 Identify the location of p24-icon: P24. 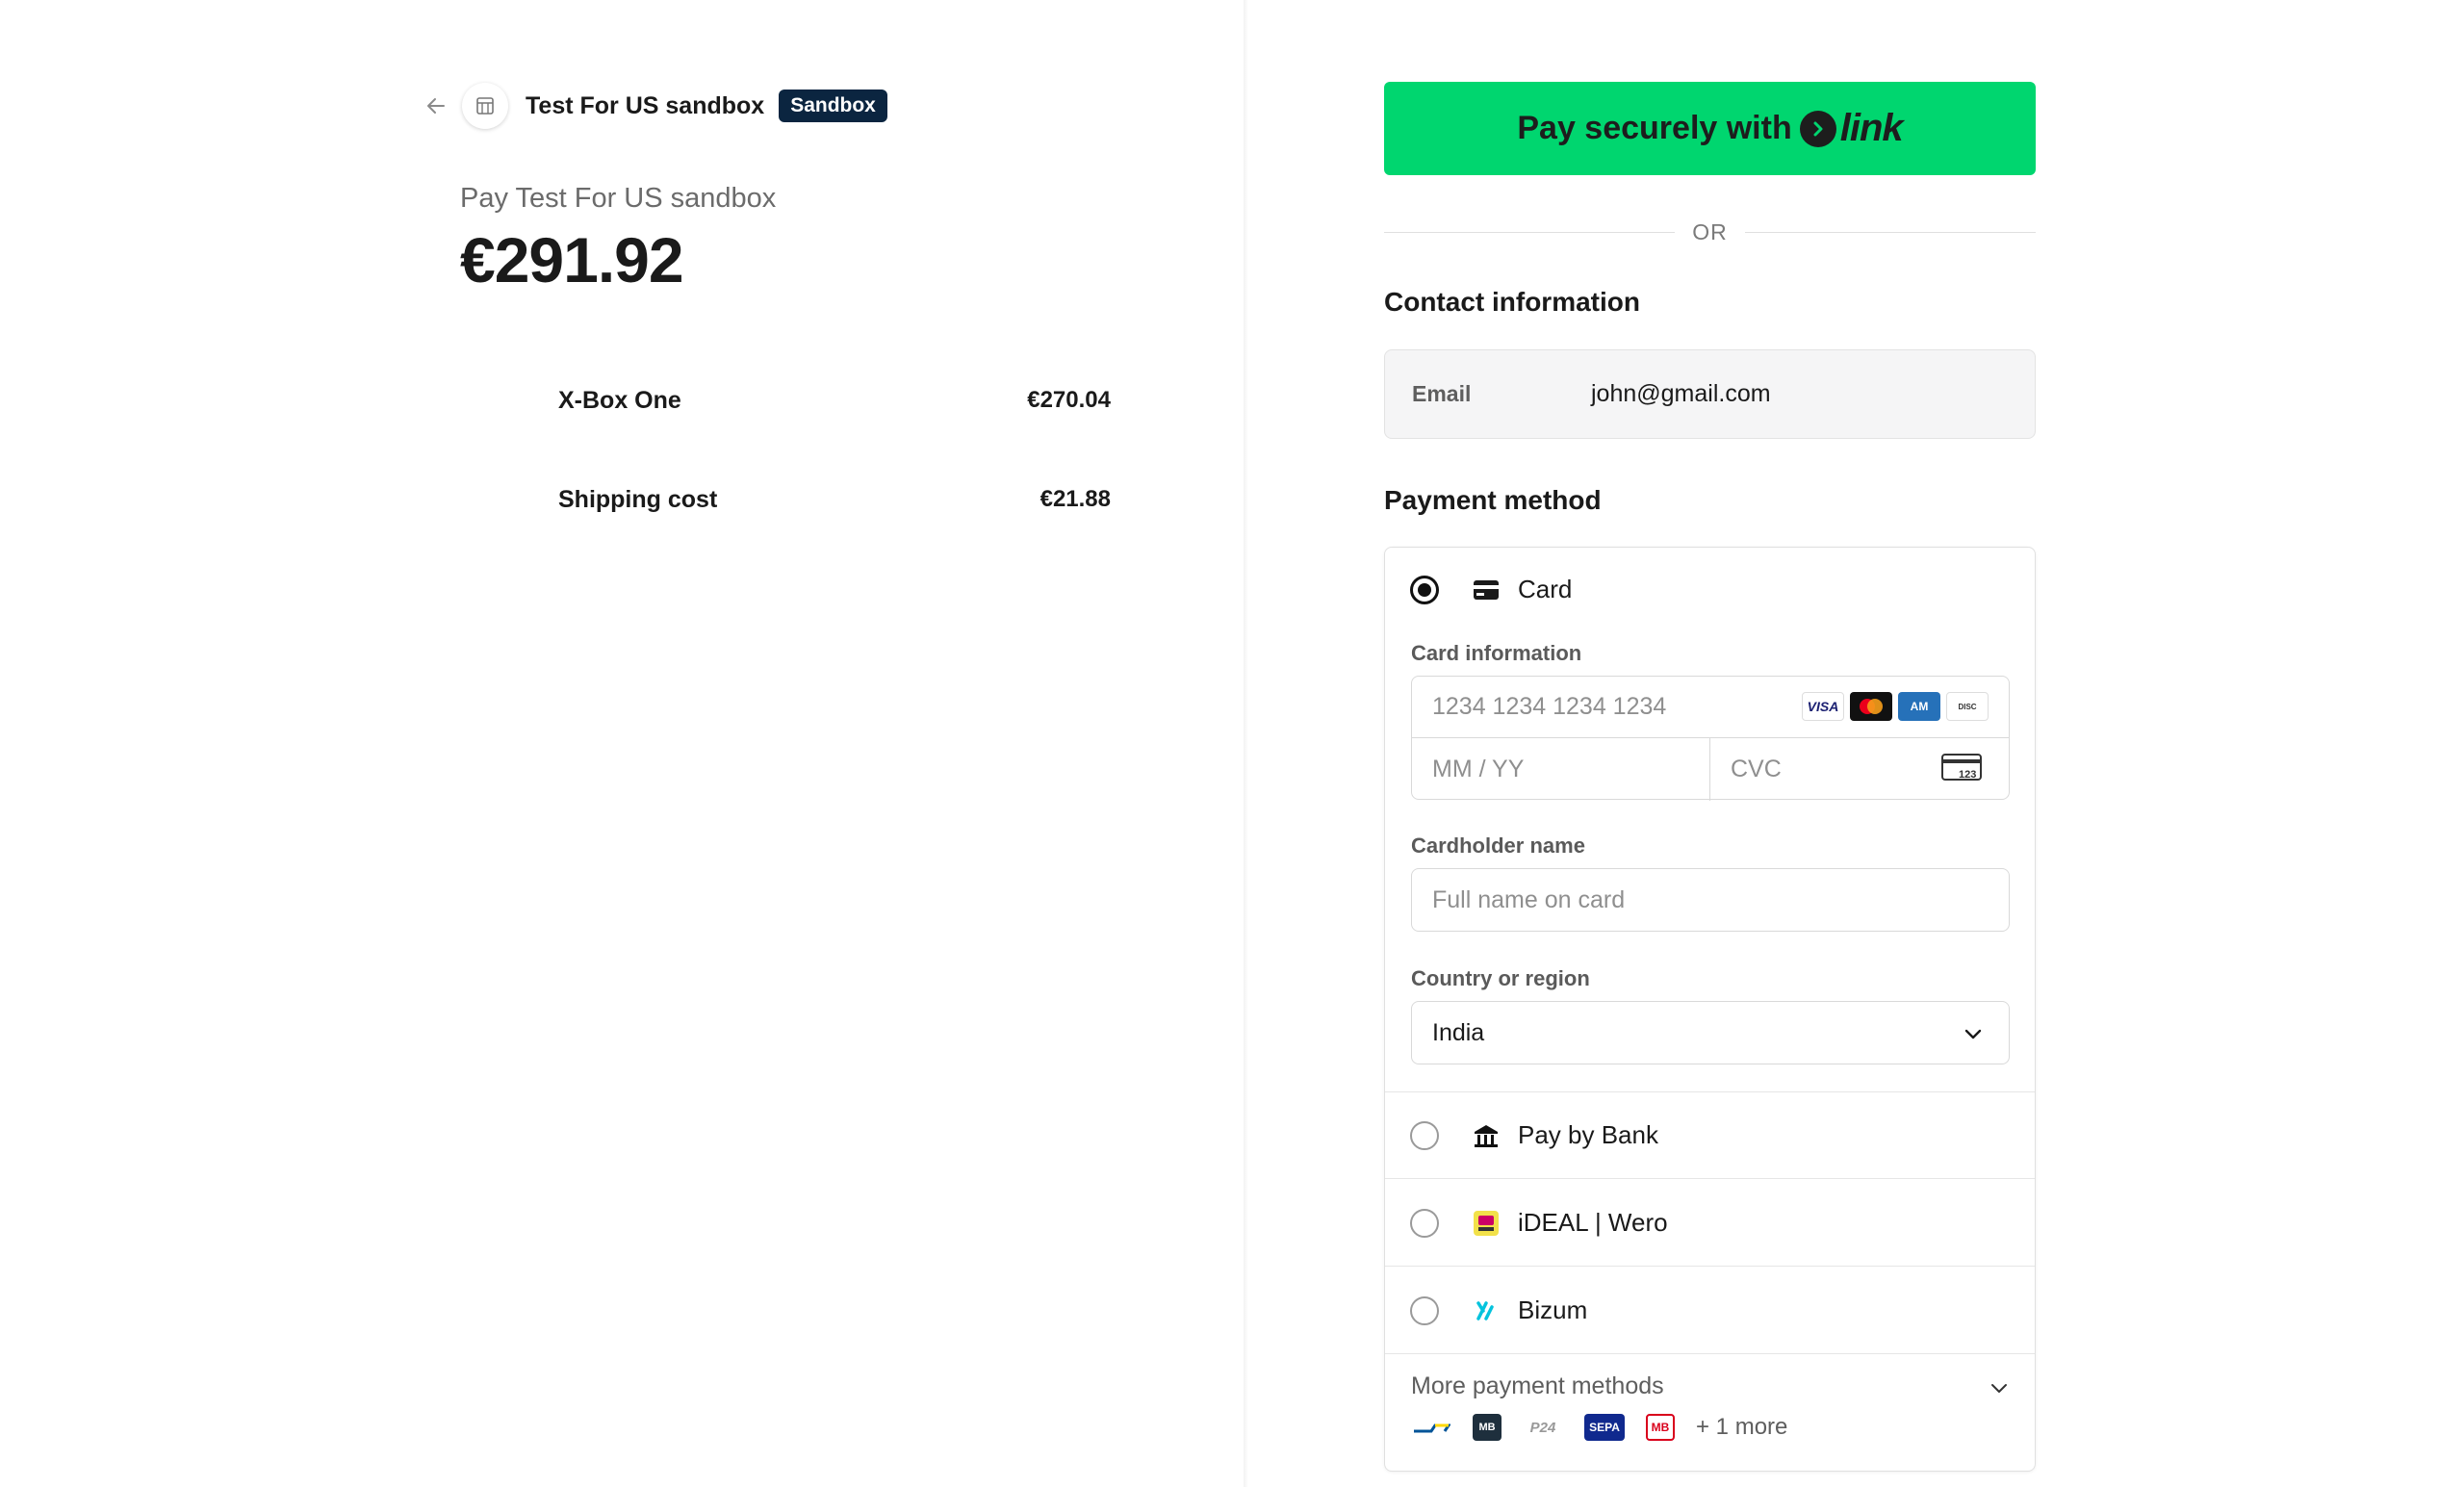
(1542, 1427).